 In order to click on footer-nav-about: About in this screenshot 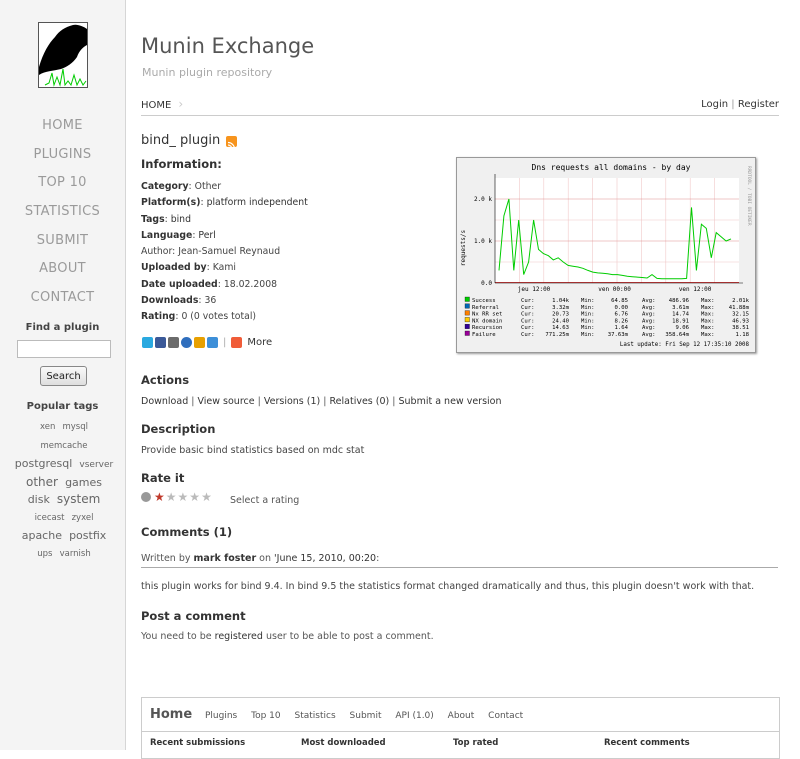, I will do `click(461, 716)`.